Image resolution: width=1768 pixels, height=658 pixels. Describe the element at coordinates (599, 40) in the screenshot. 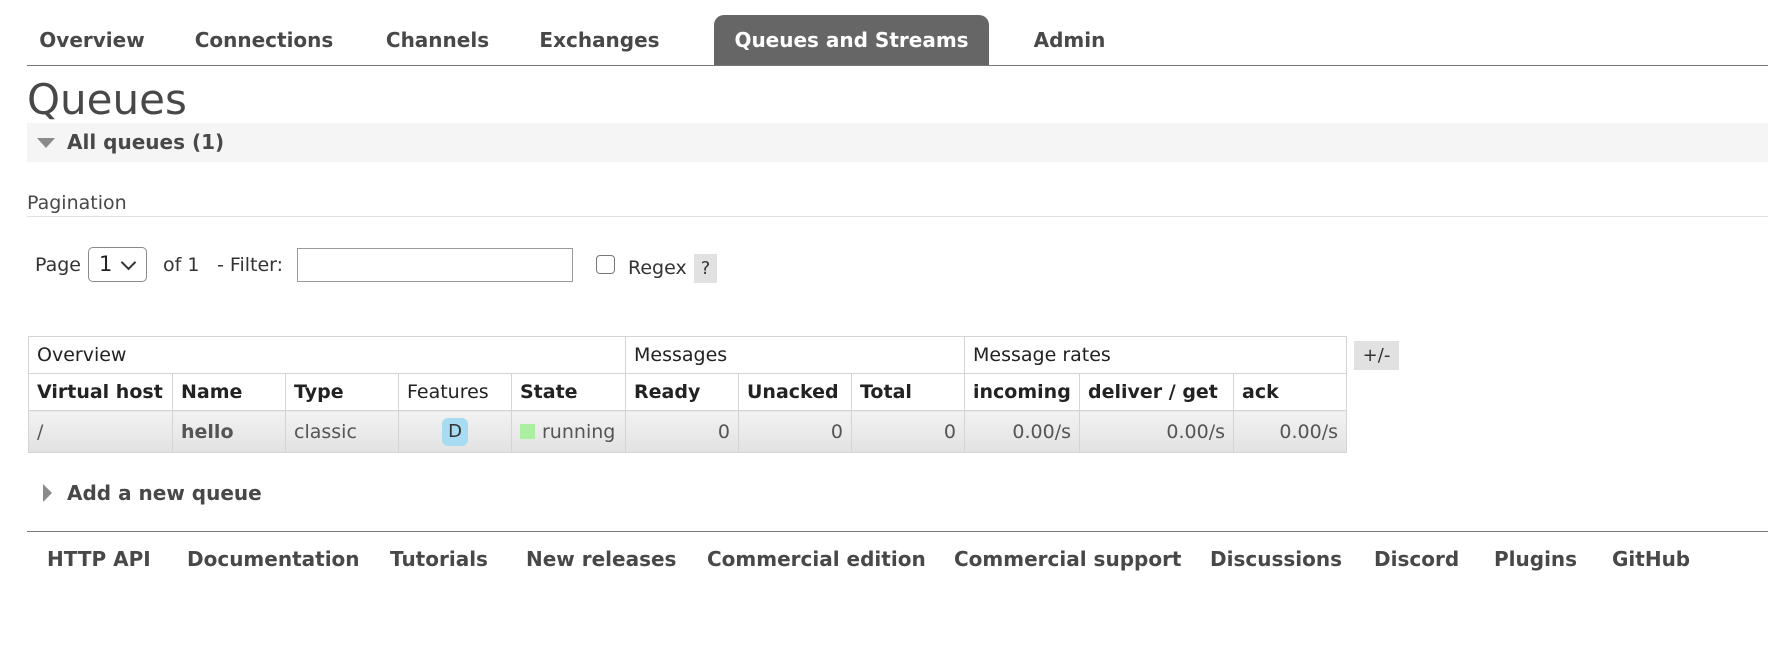

I see `nav-tab-exchanges: Exchanges` at that location.